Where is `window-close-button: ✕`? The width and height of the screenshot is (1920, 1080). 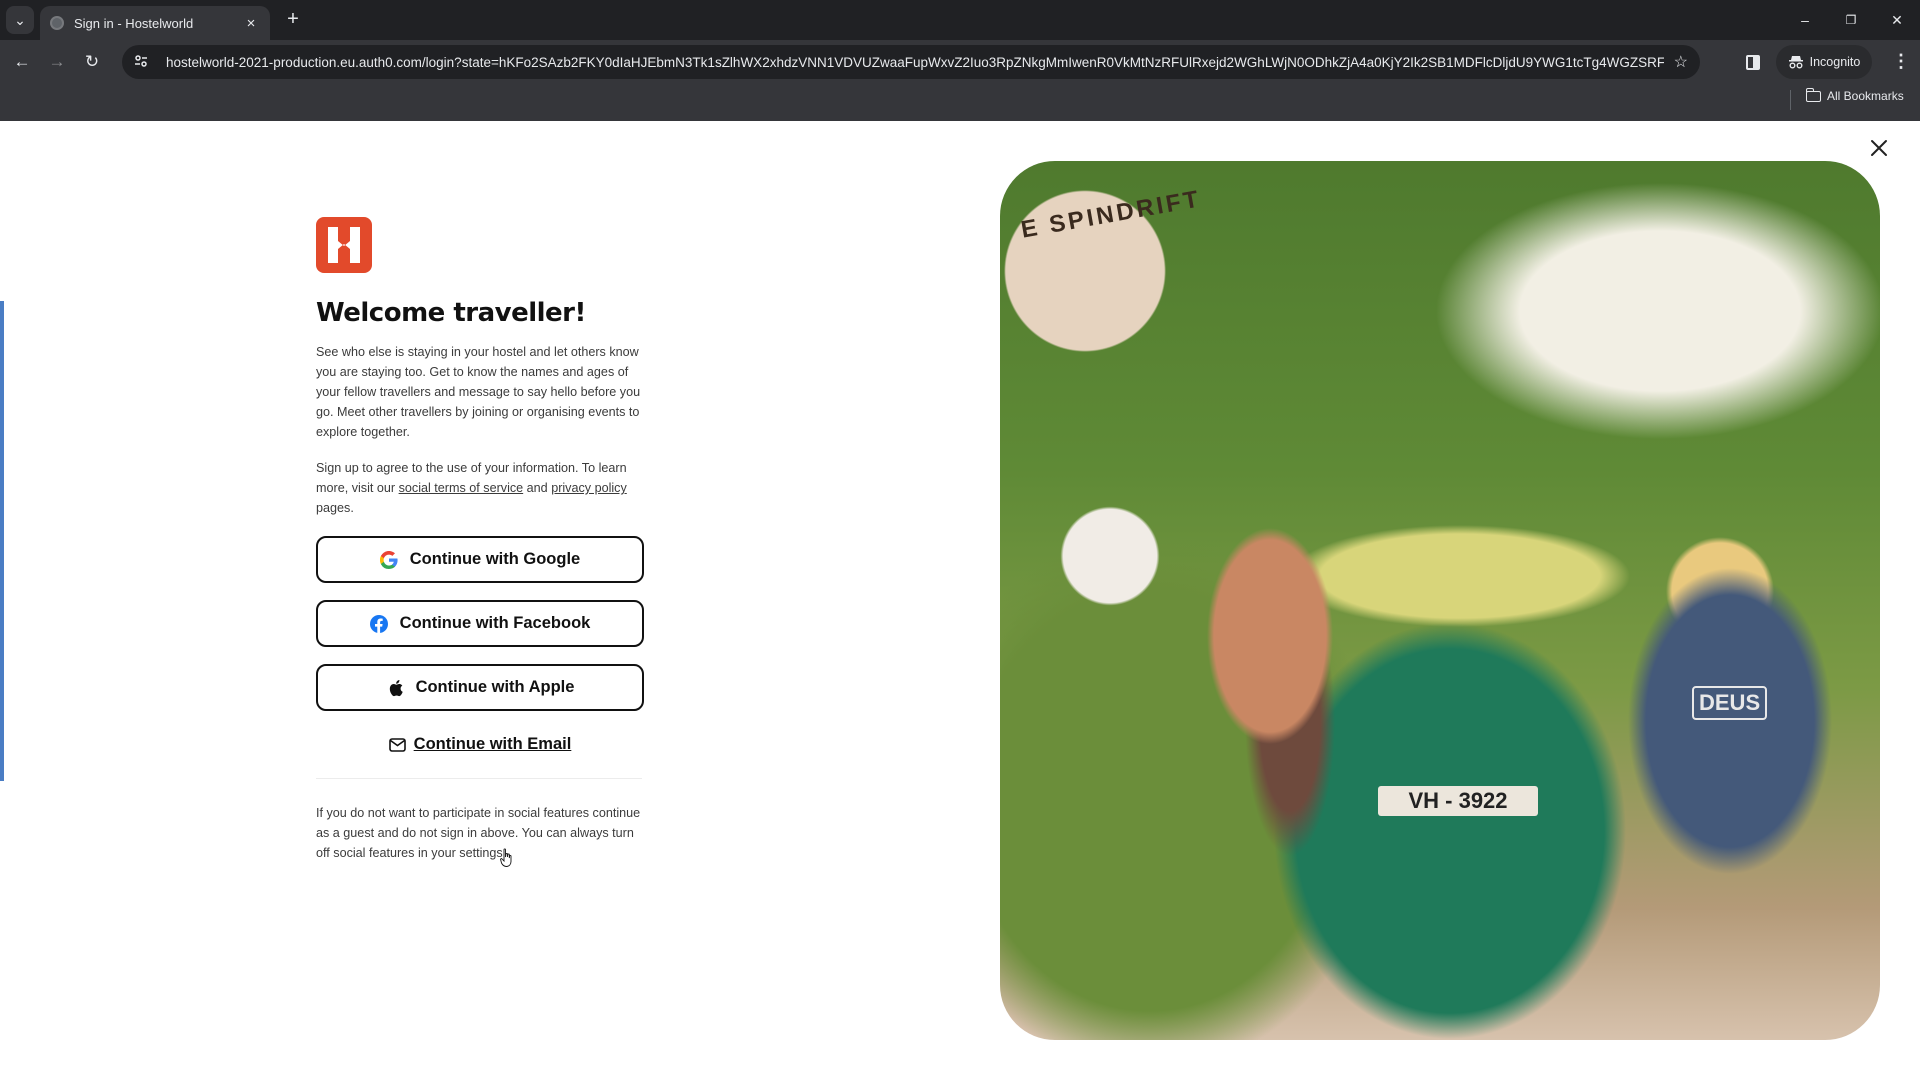 window-close-button: ✕ is located at coordinates (1897, 20).